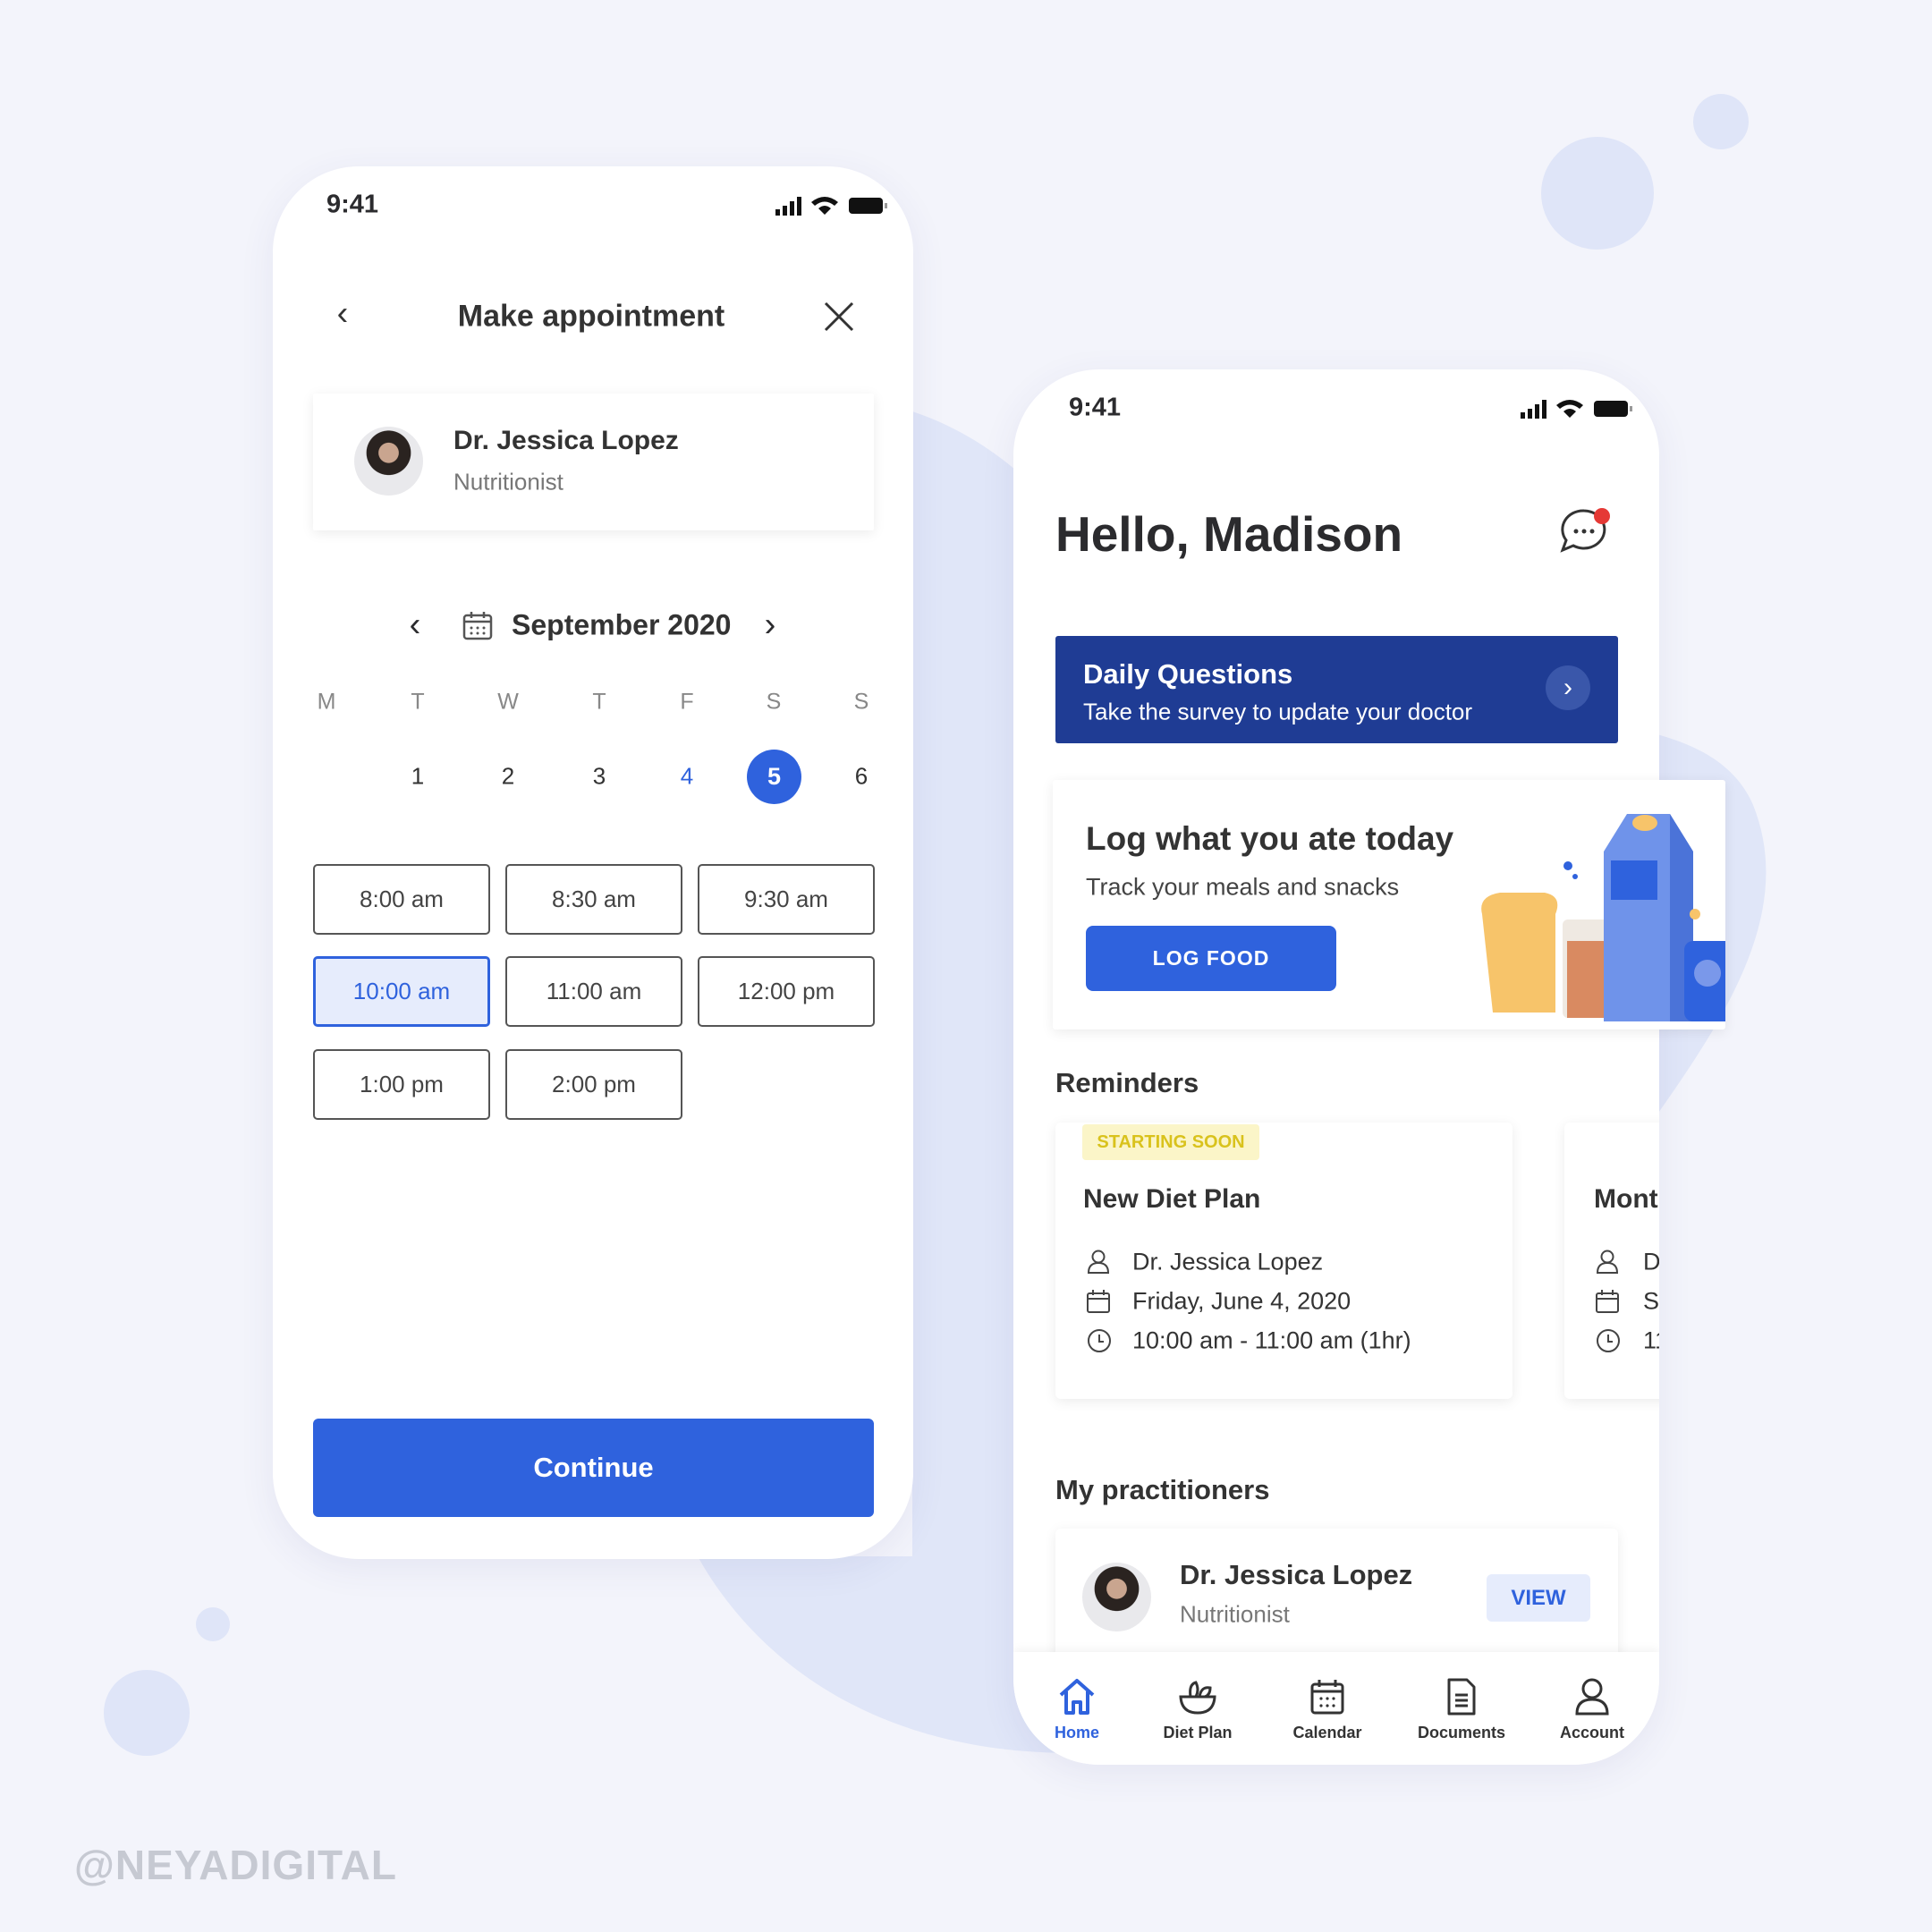 This screenshot has height=1932, width=1932. I want to click on date-cell: 2, so click(508, 777).